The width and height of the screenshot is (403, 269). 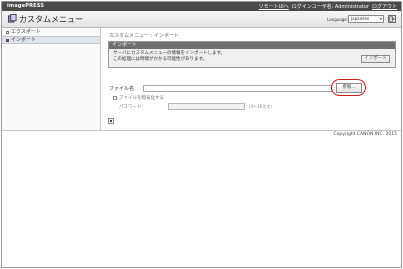 I want to click on app-header: カスタムメニュー Language: Japanese ▾, so click(x=201, y=19).